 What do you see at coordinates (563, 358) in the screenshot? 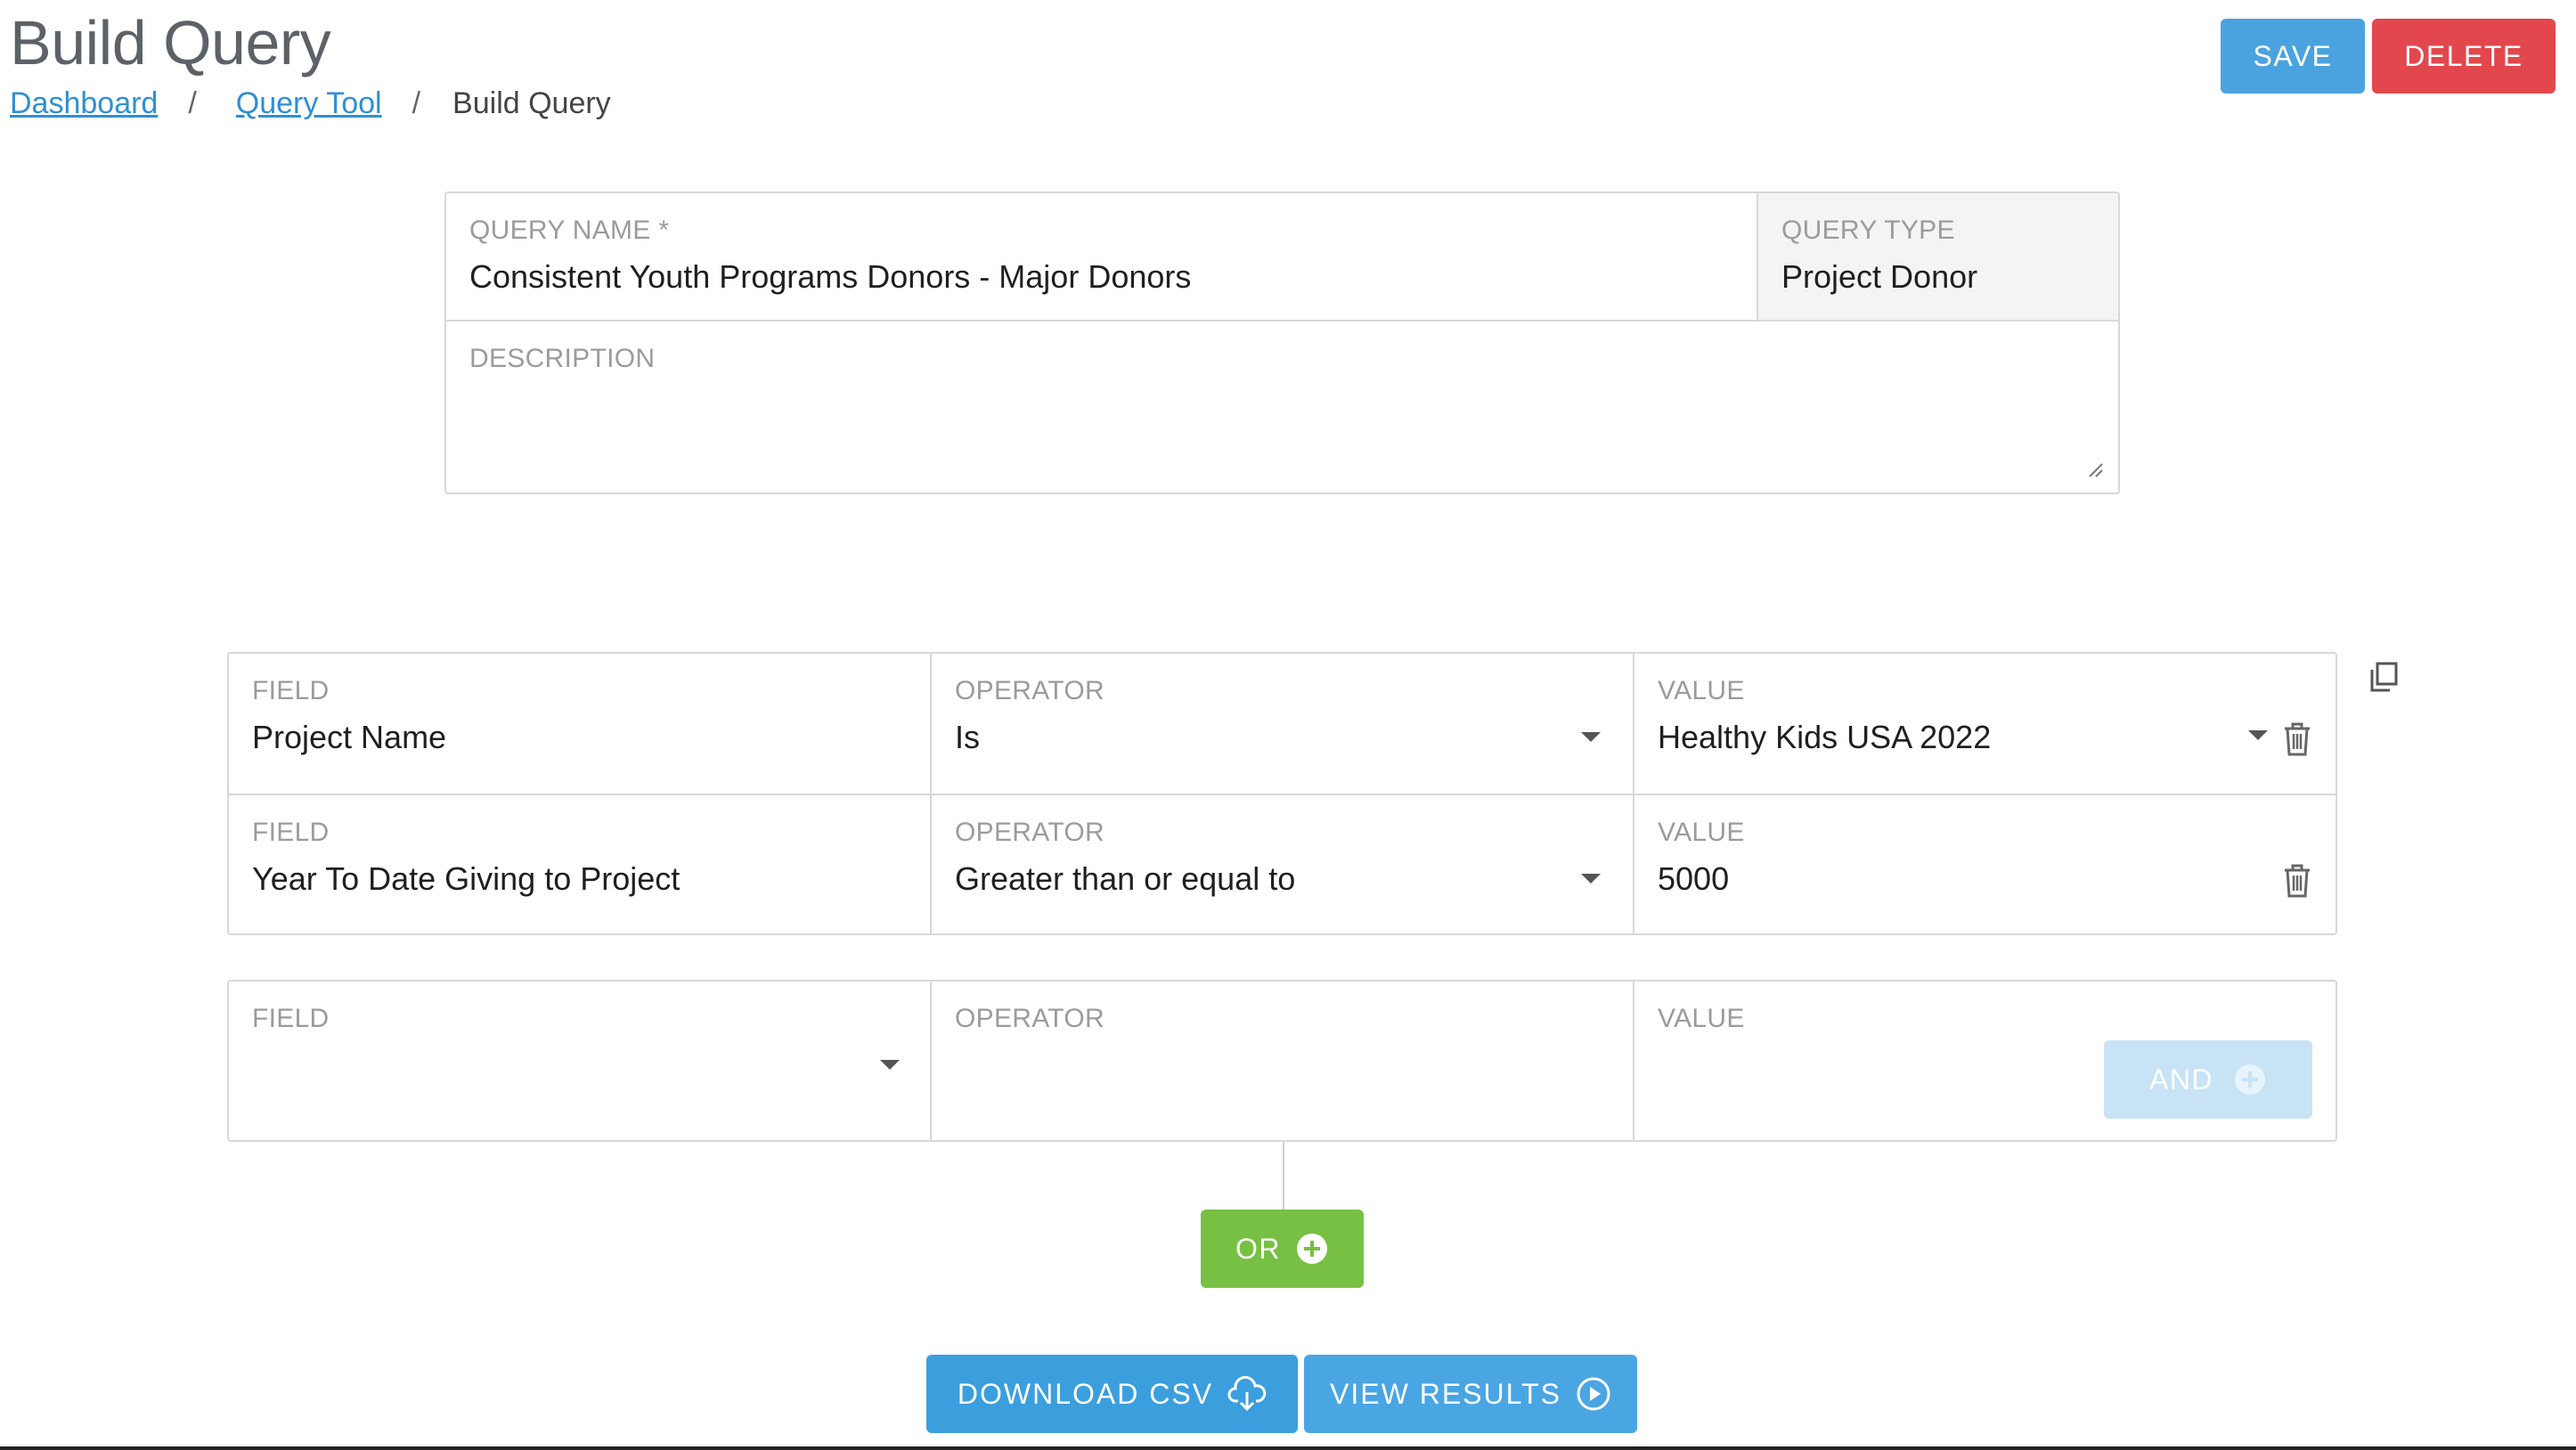
I see `description-label: DESCRIPTION` at bounding box center [563, 358].